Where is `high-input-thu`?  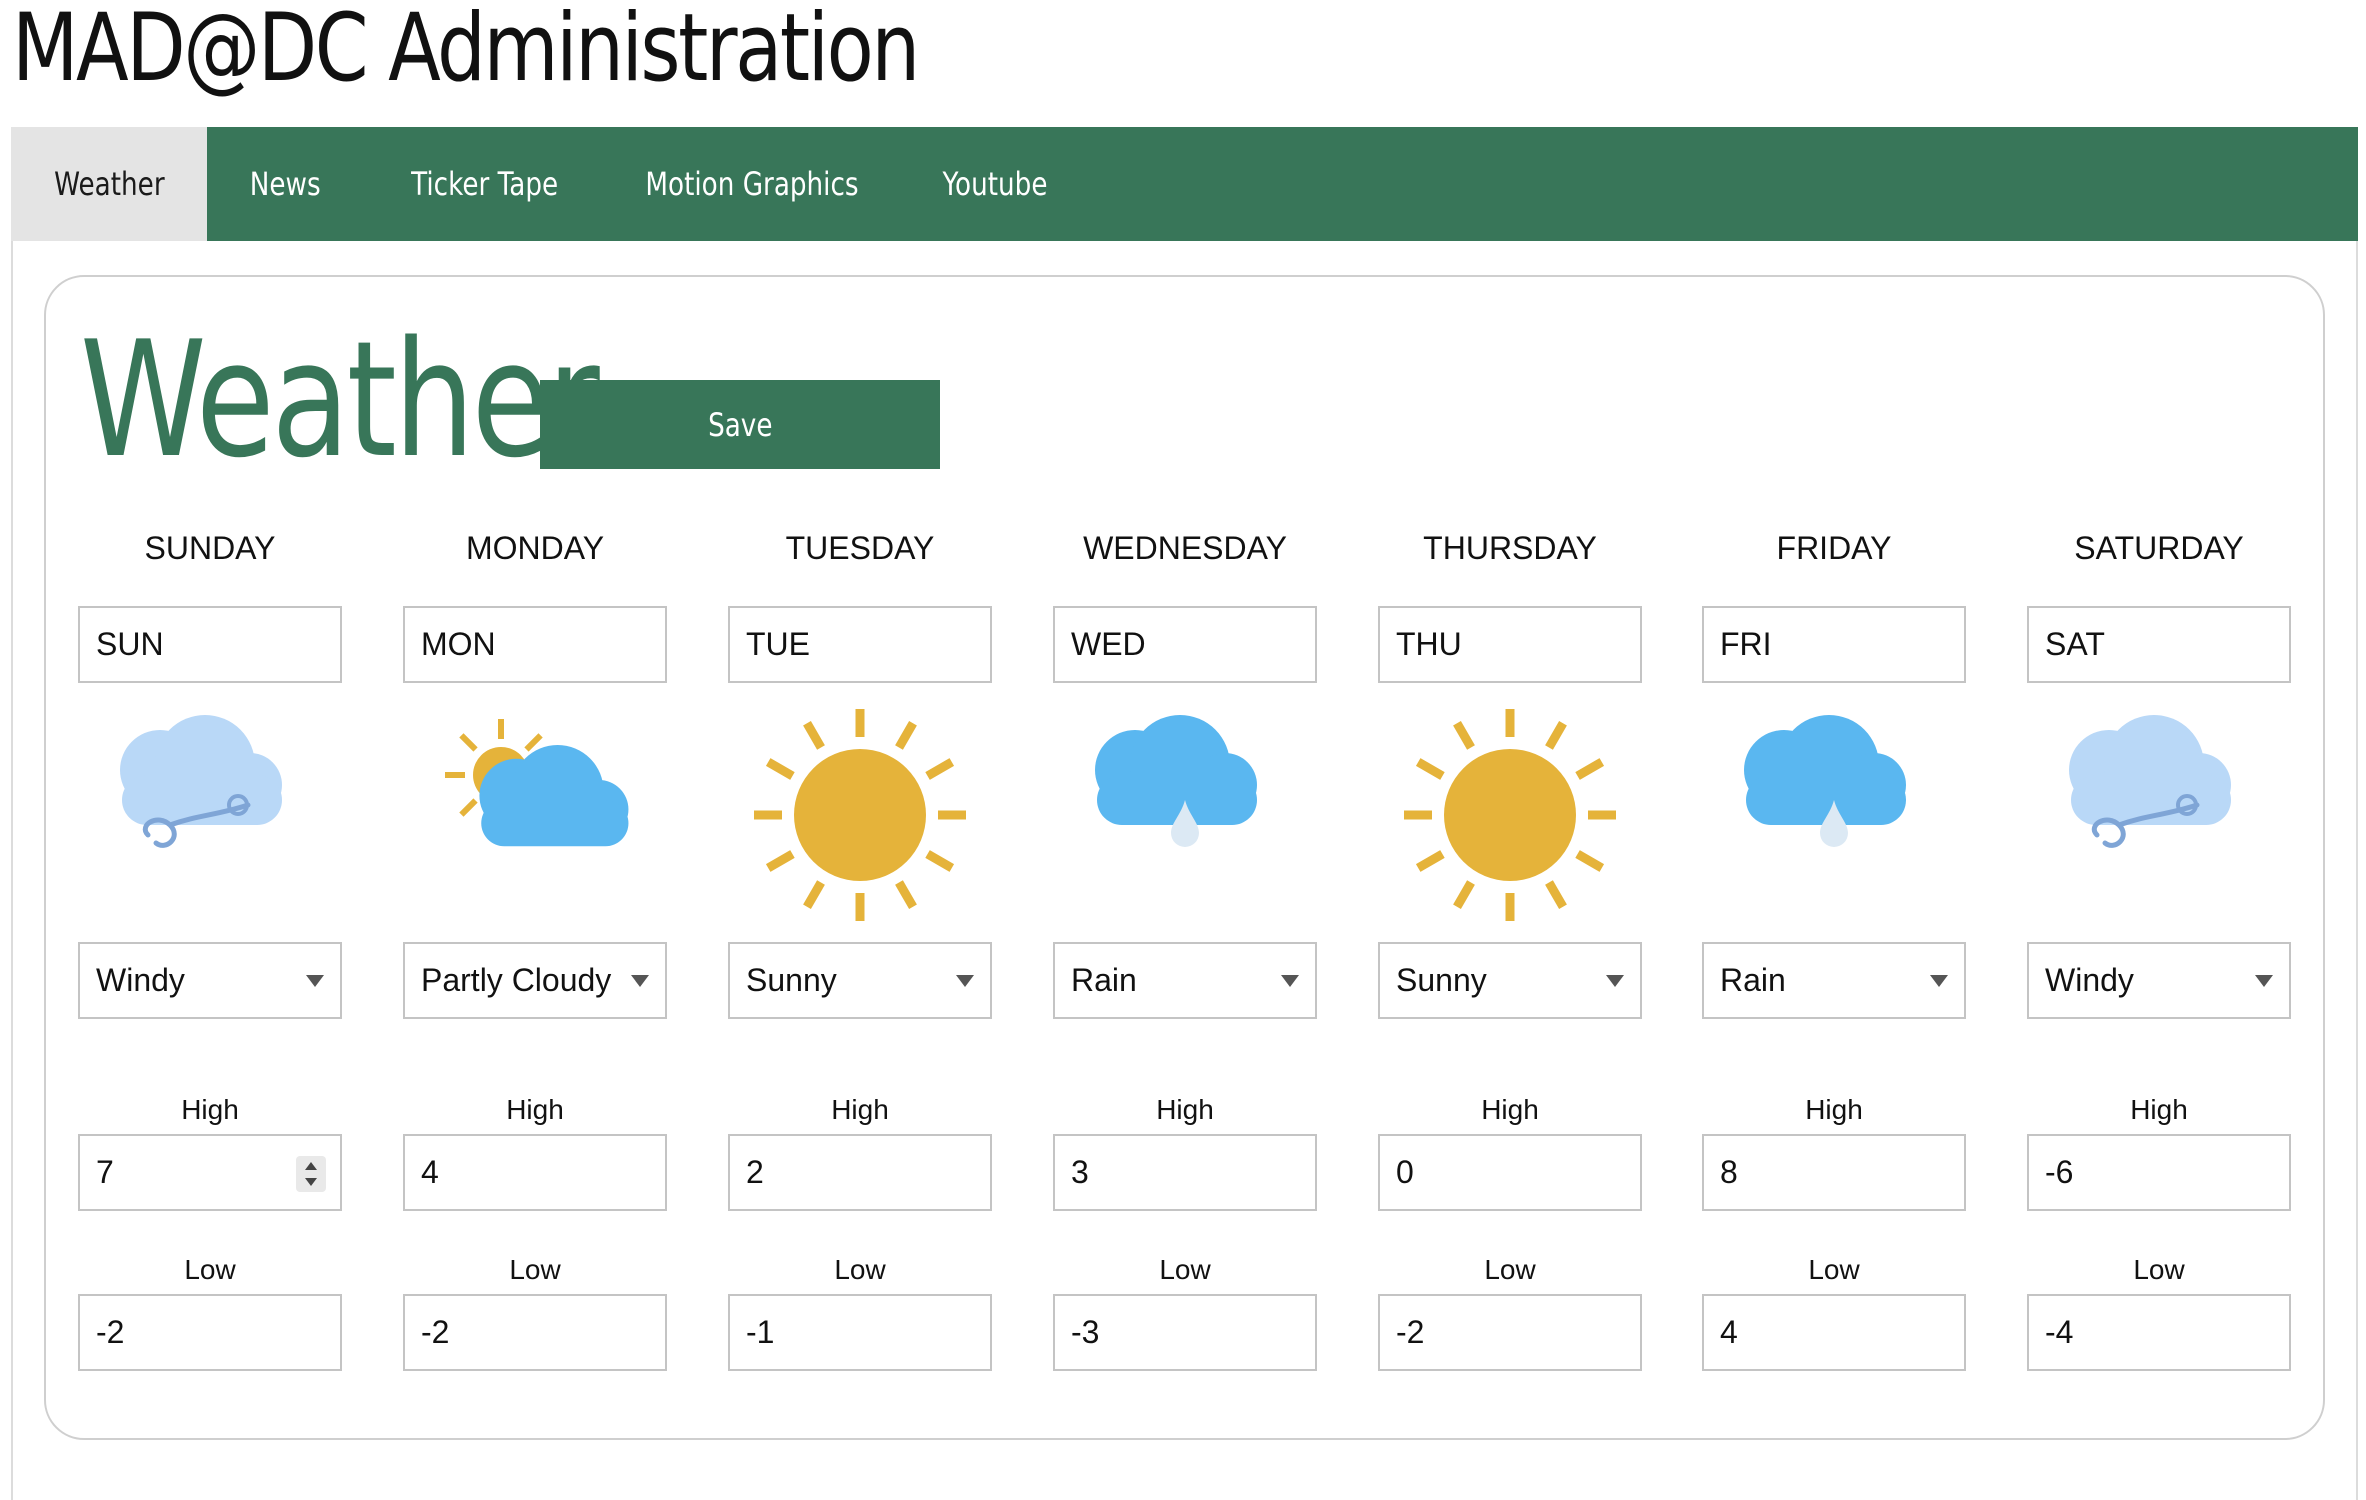
high-input-thu is located at coordinates (1510, 1172).